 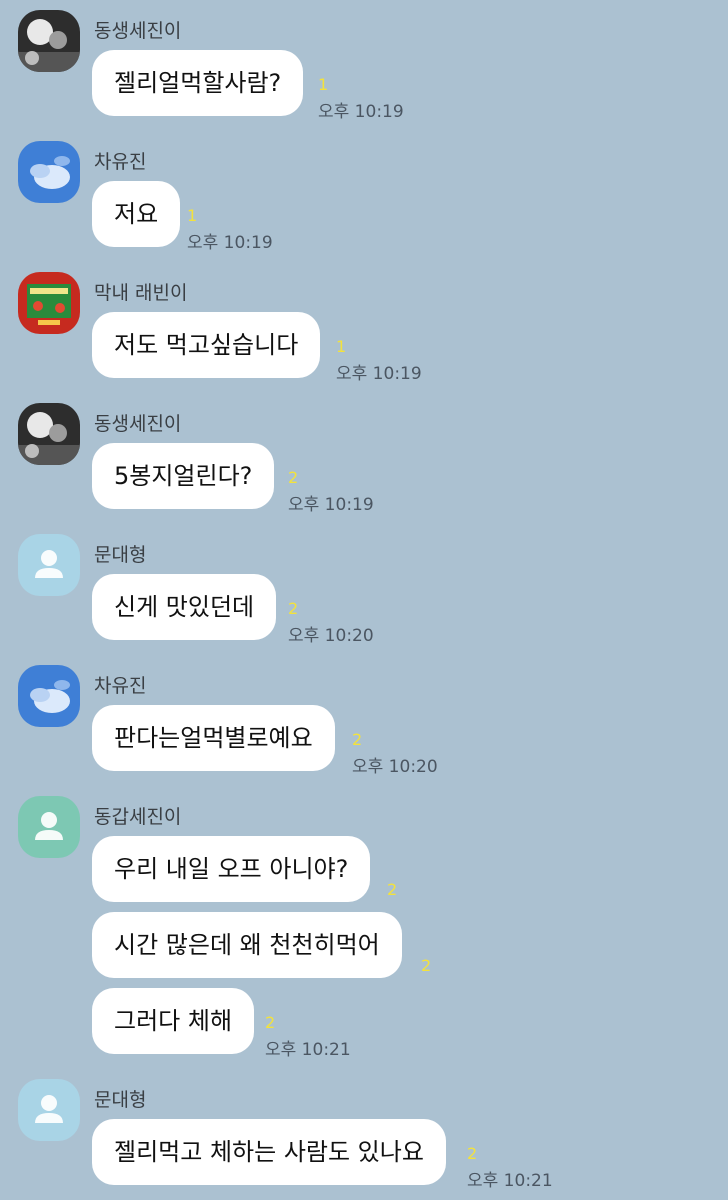 I want to click on message-bubble: 젤리얼먹할사람?, so click(x=198, y=83).